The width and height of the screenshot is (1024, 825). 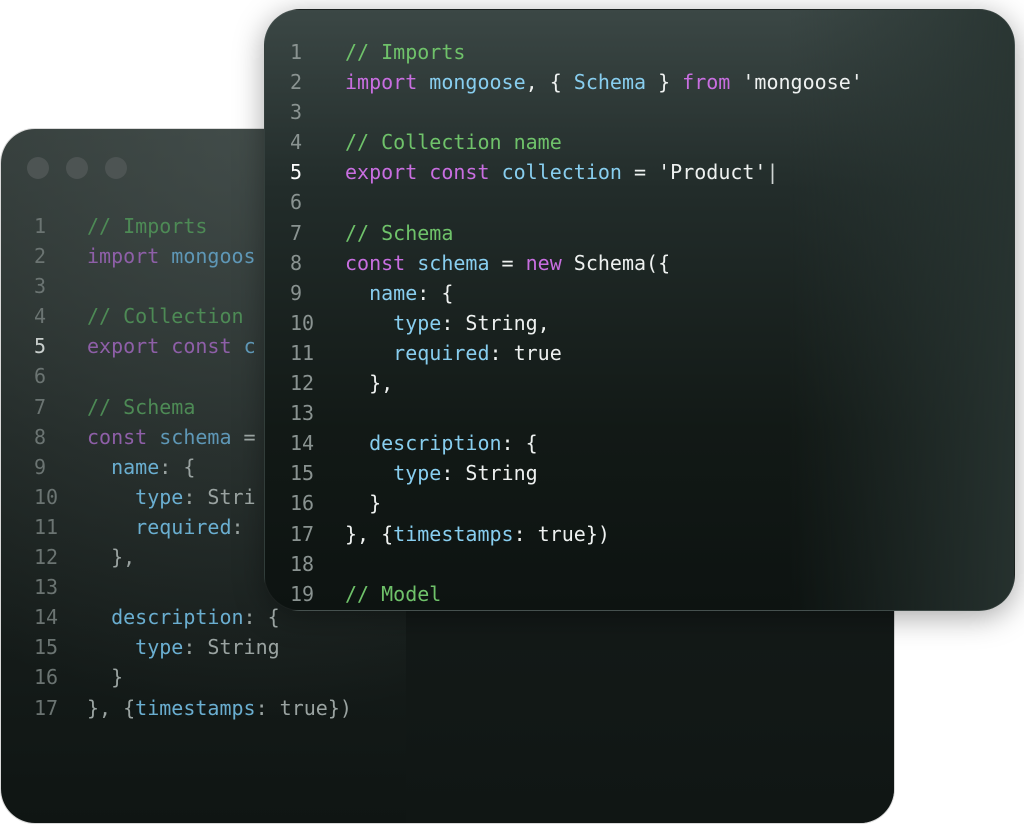 What do you see at coordinates (46, 707) in the screenshot?
I see `line-number: 17` at bounding box center [46, 707].